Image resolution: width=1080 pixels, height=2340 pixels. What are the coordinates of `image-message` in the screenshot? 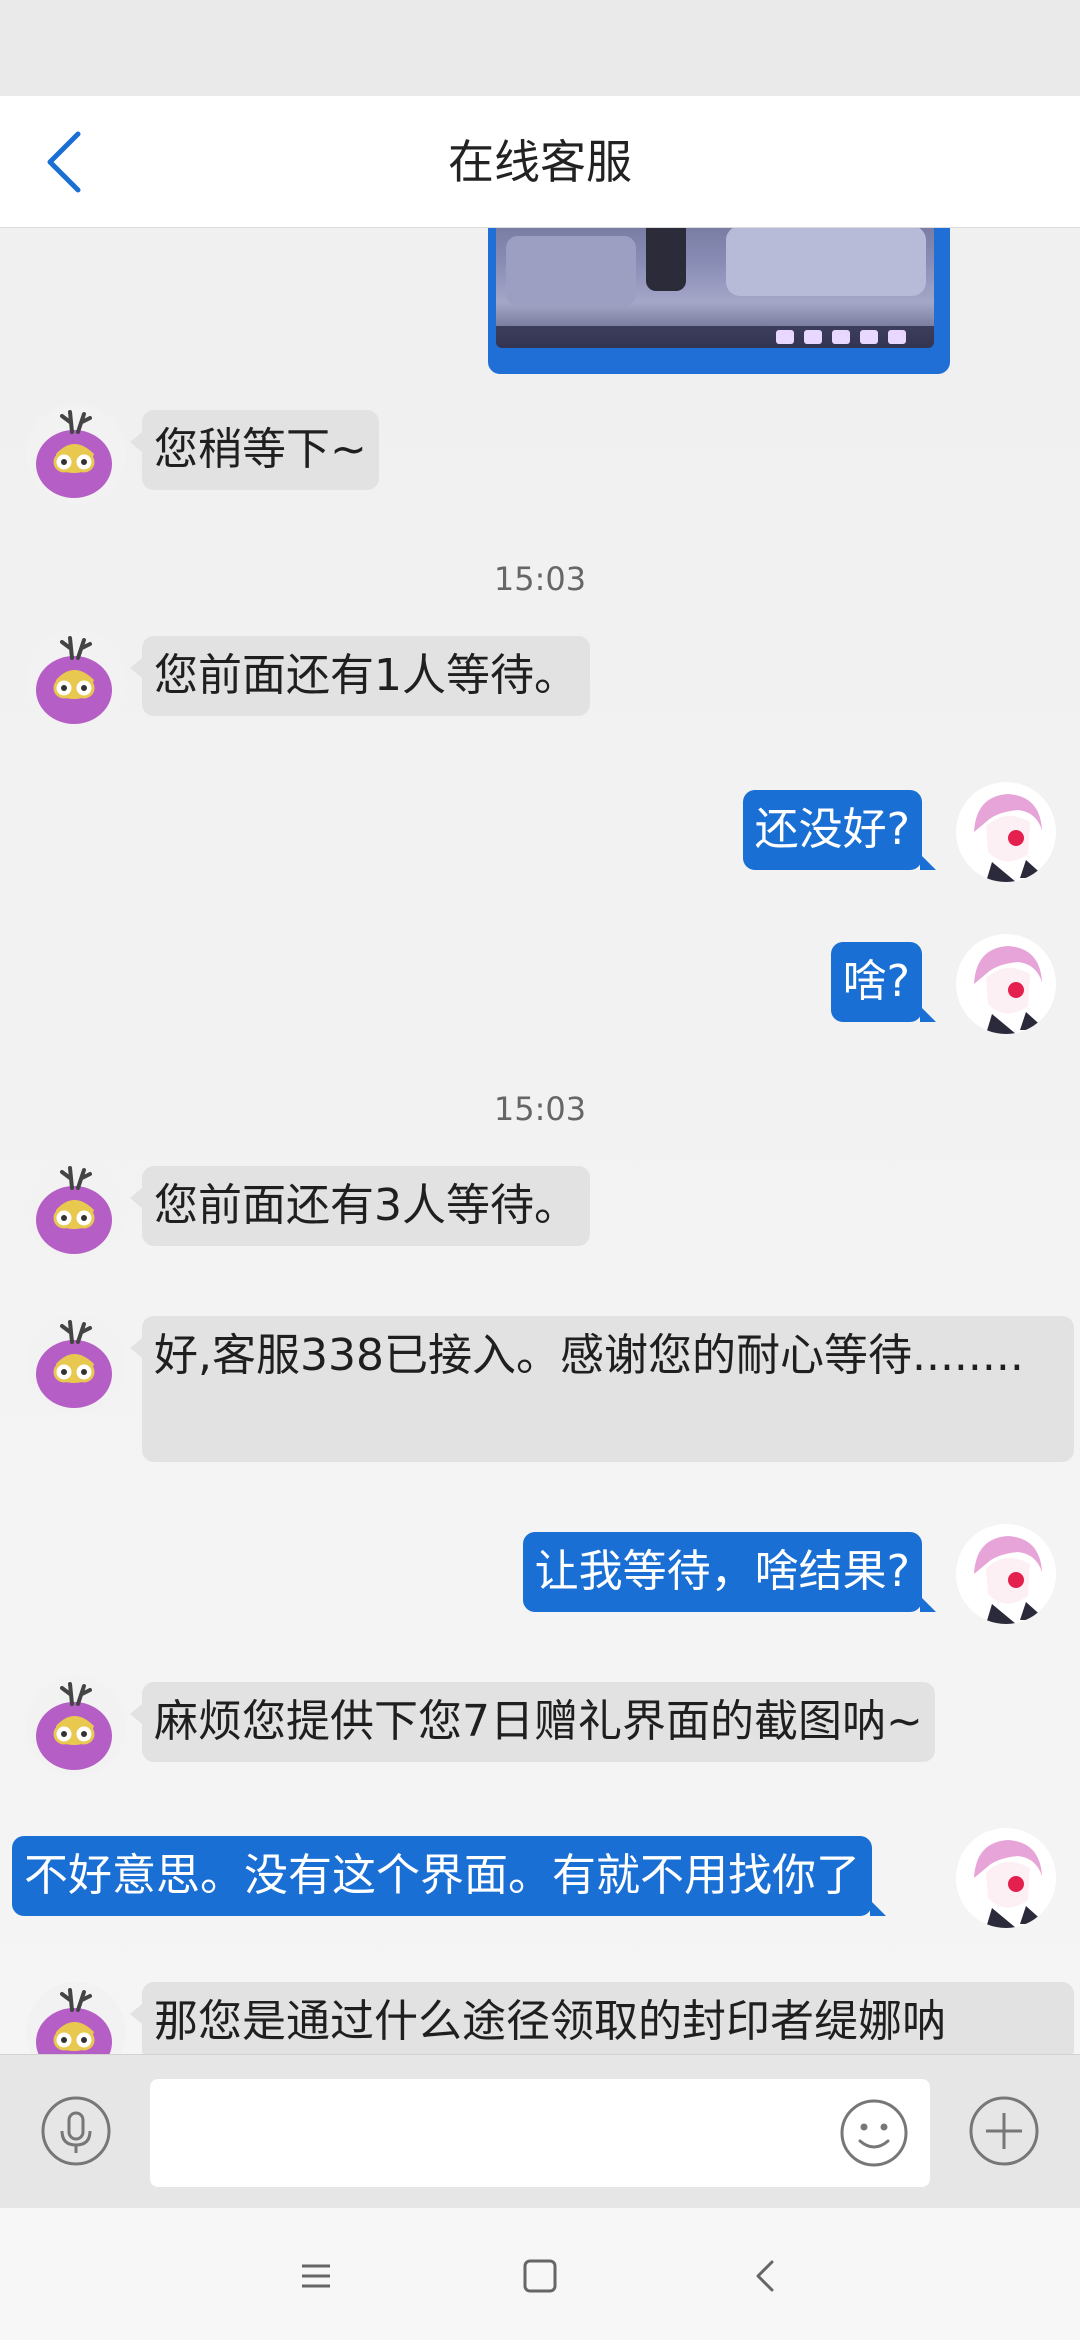 It's located at (719, 301).